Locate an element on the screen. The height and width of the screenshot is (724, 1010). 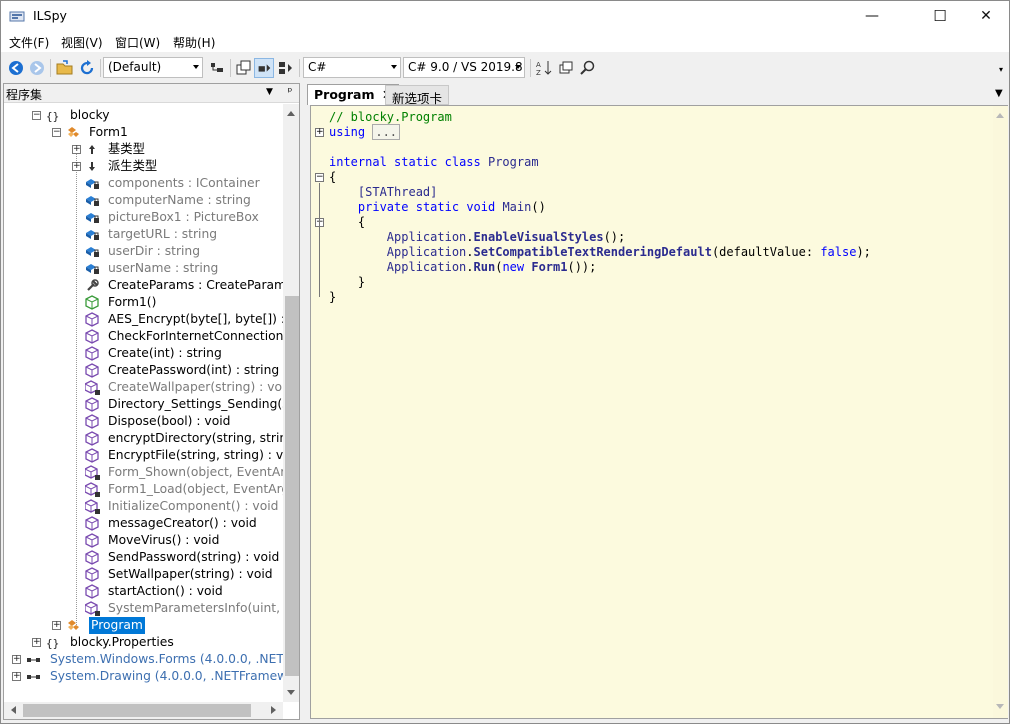
tree-node: − Form1 is located at coordinates (143, 132).